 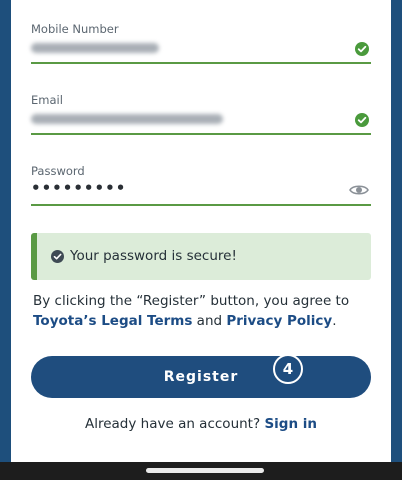 What do you see at coordinates (201, 192) in the screenshot?
I see `password-input: •••••••••` at bounding box center [201, 192].